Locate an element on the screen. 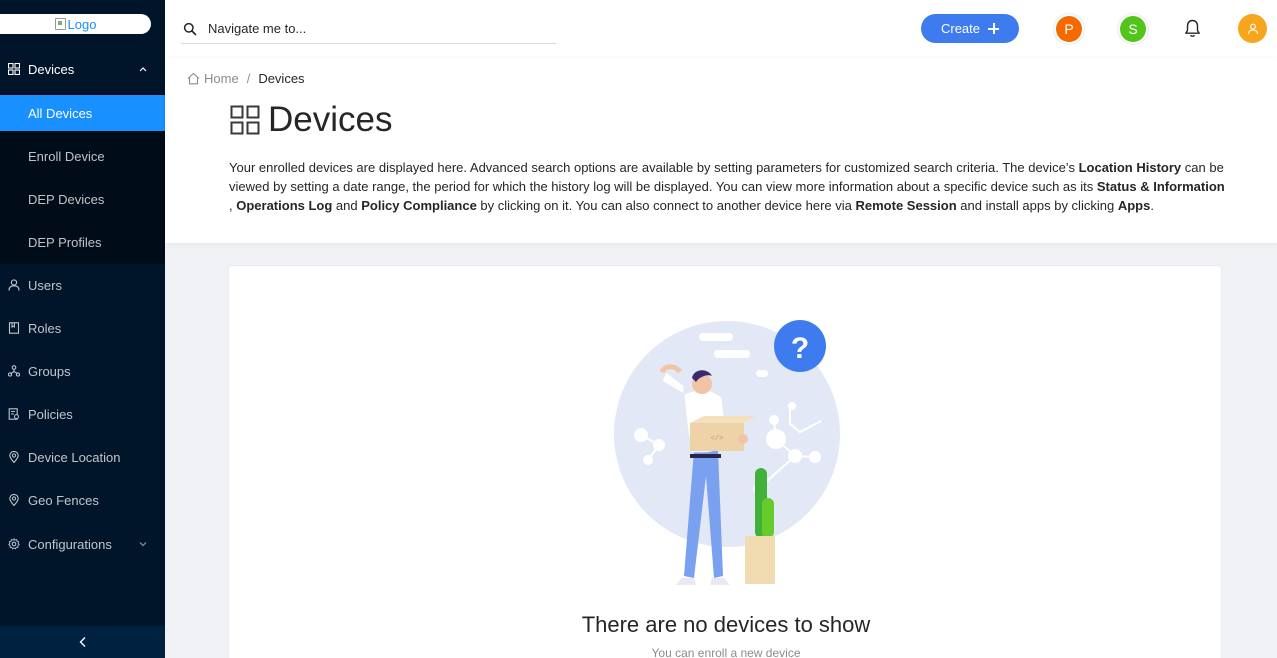 The width and height of the screenshot is (1277, 658). sidebar-item-label: All Devices is located at coordinates (60, 113).